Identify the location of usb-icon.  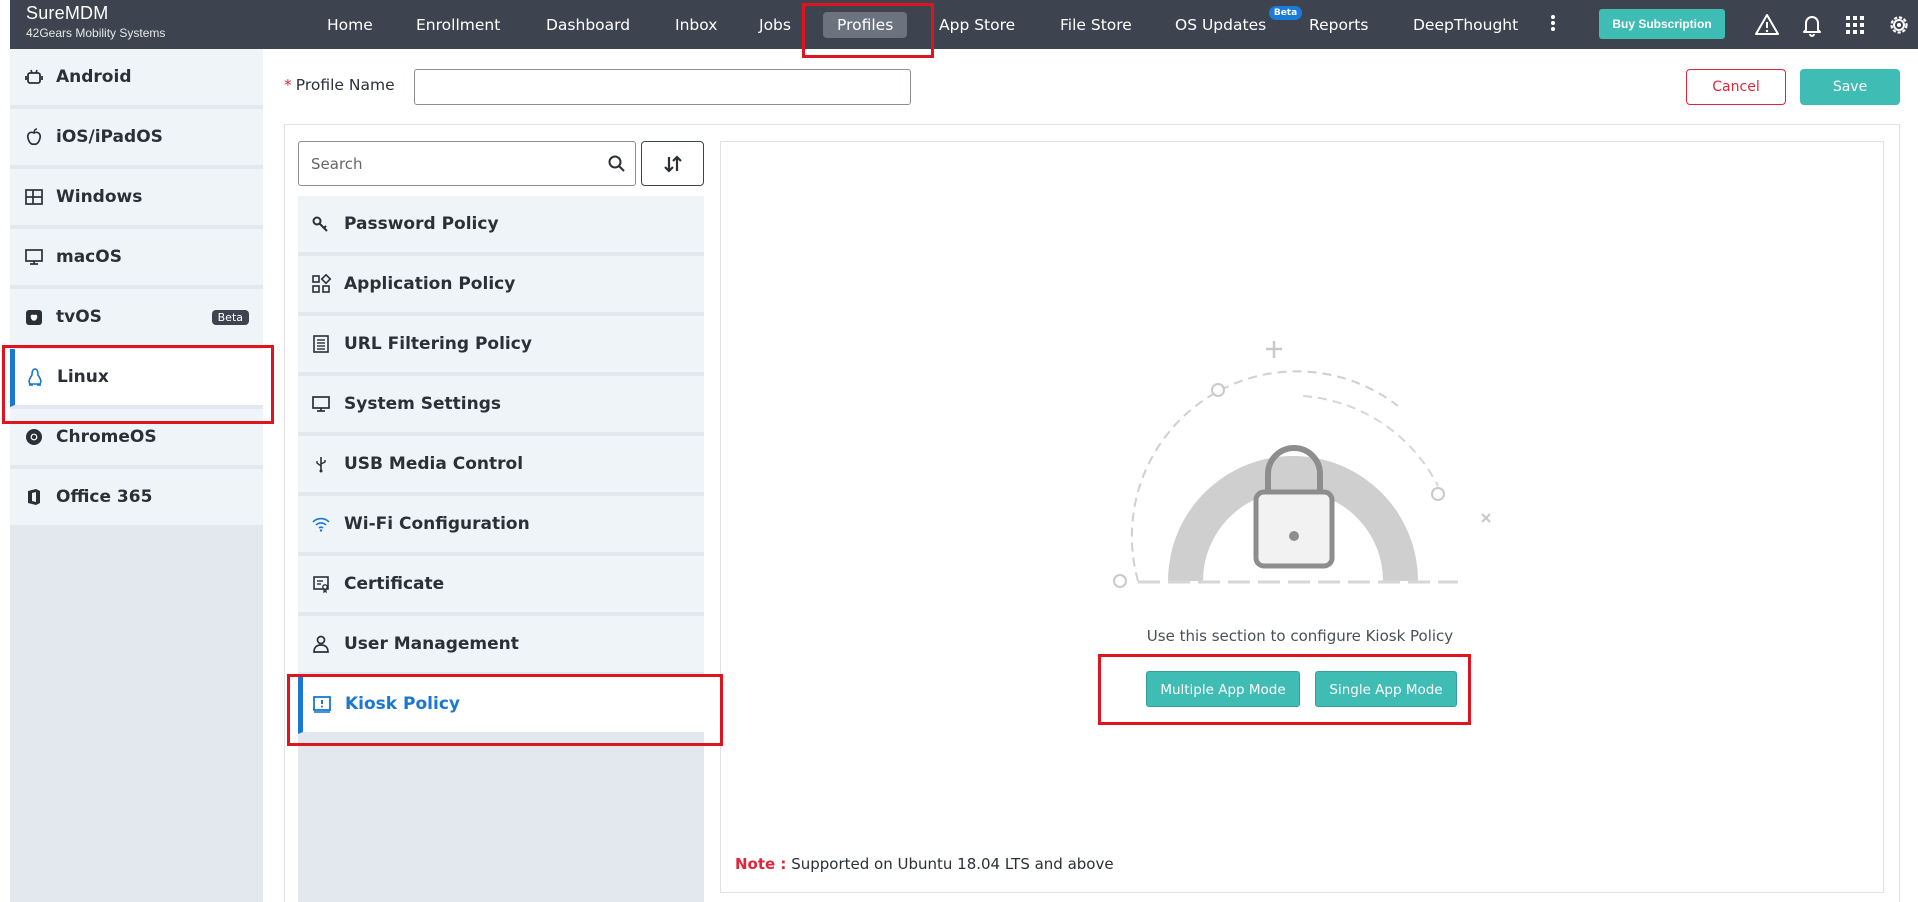
(321, 464).